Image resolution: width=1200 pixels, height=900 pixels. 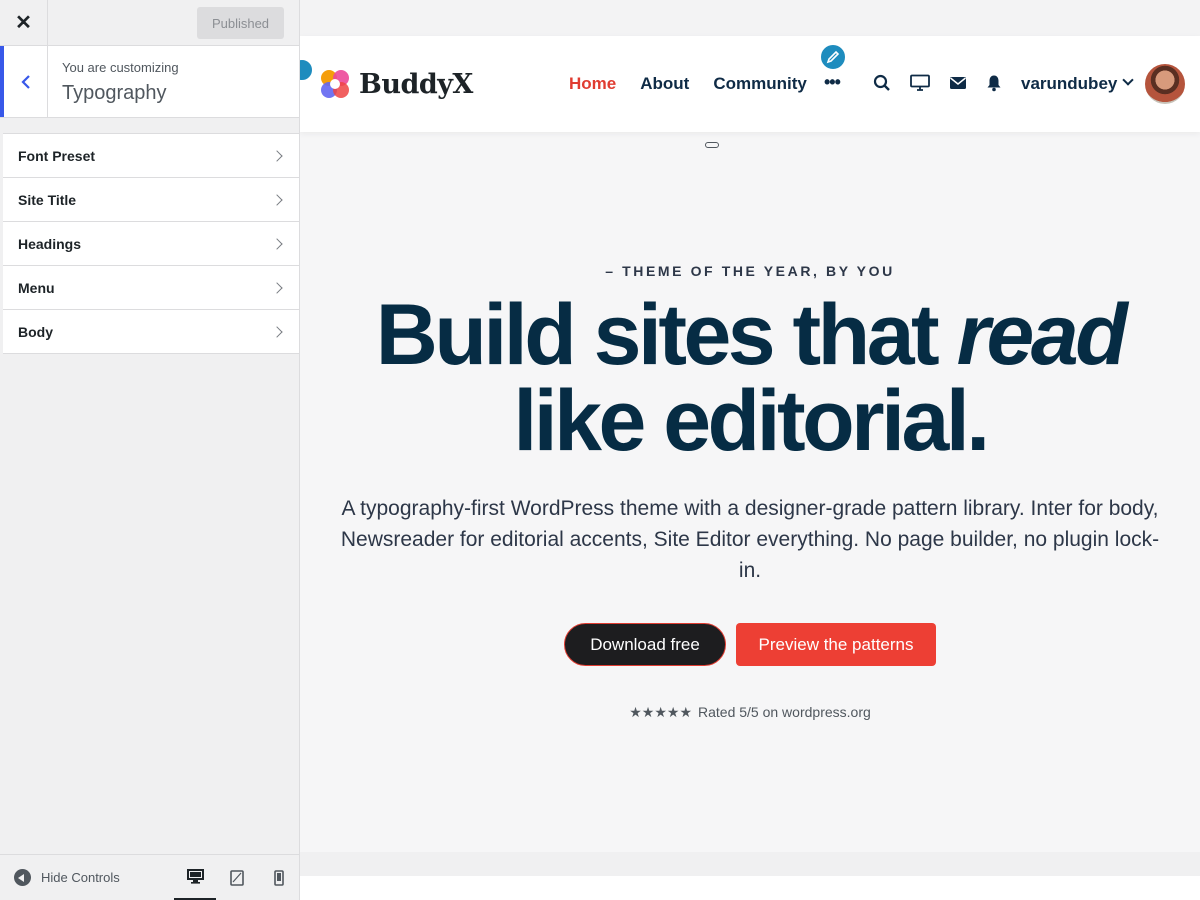 I want to click on hide-controls-button: Hide Controls, so click(x=67, y=877).